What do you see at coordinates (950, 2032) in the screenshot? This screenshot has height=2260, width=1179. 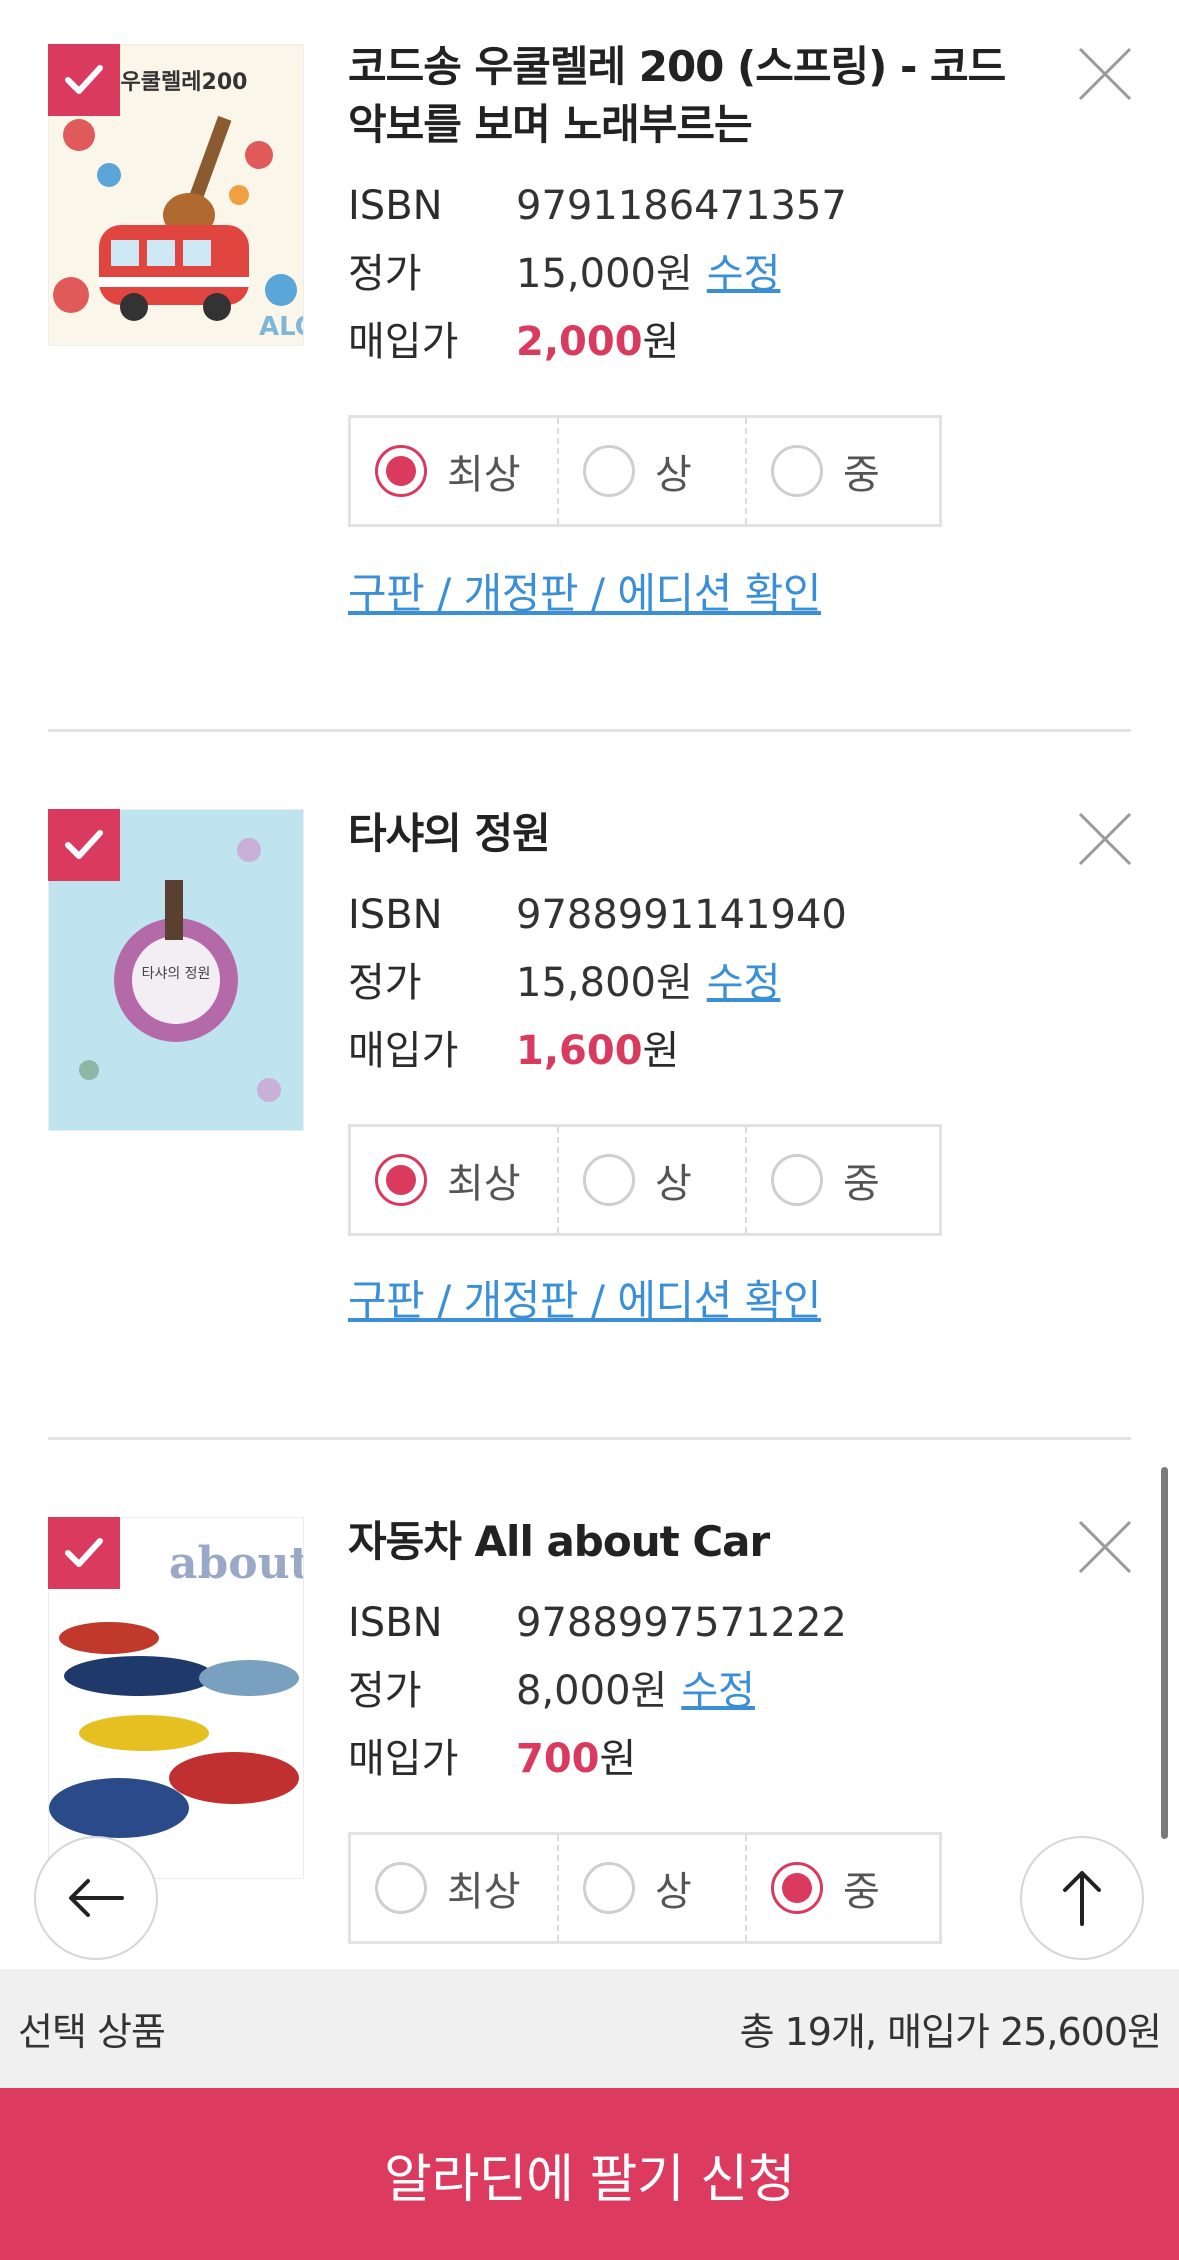 I see `summary-total: 총 19개, 매입가 25,600원` at bounding box center [950, 2032].